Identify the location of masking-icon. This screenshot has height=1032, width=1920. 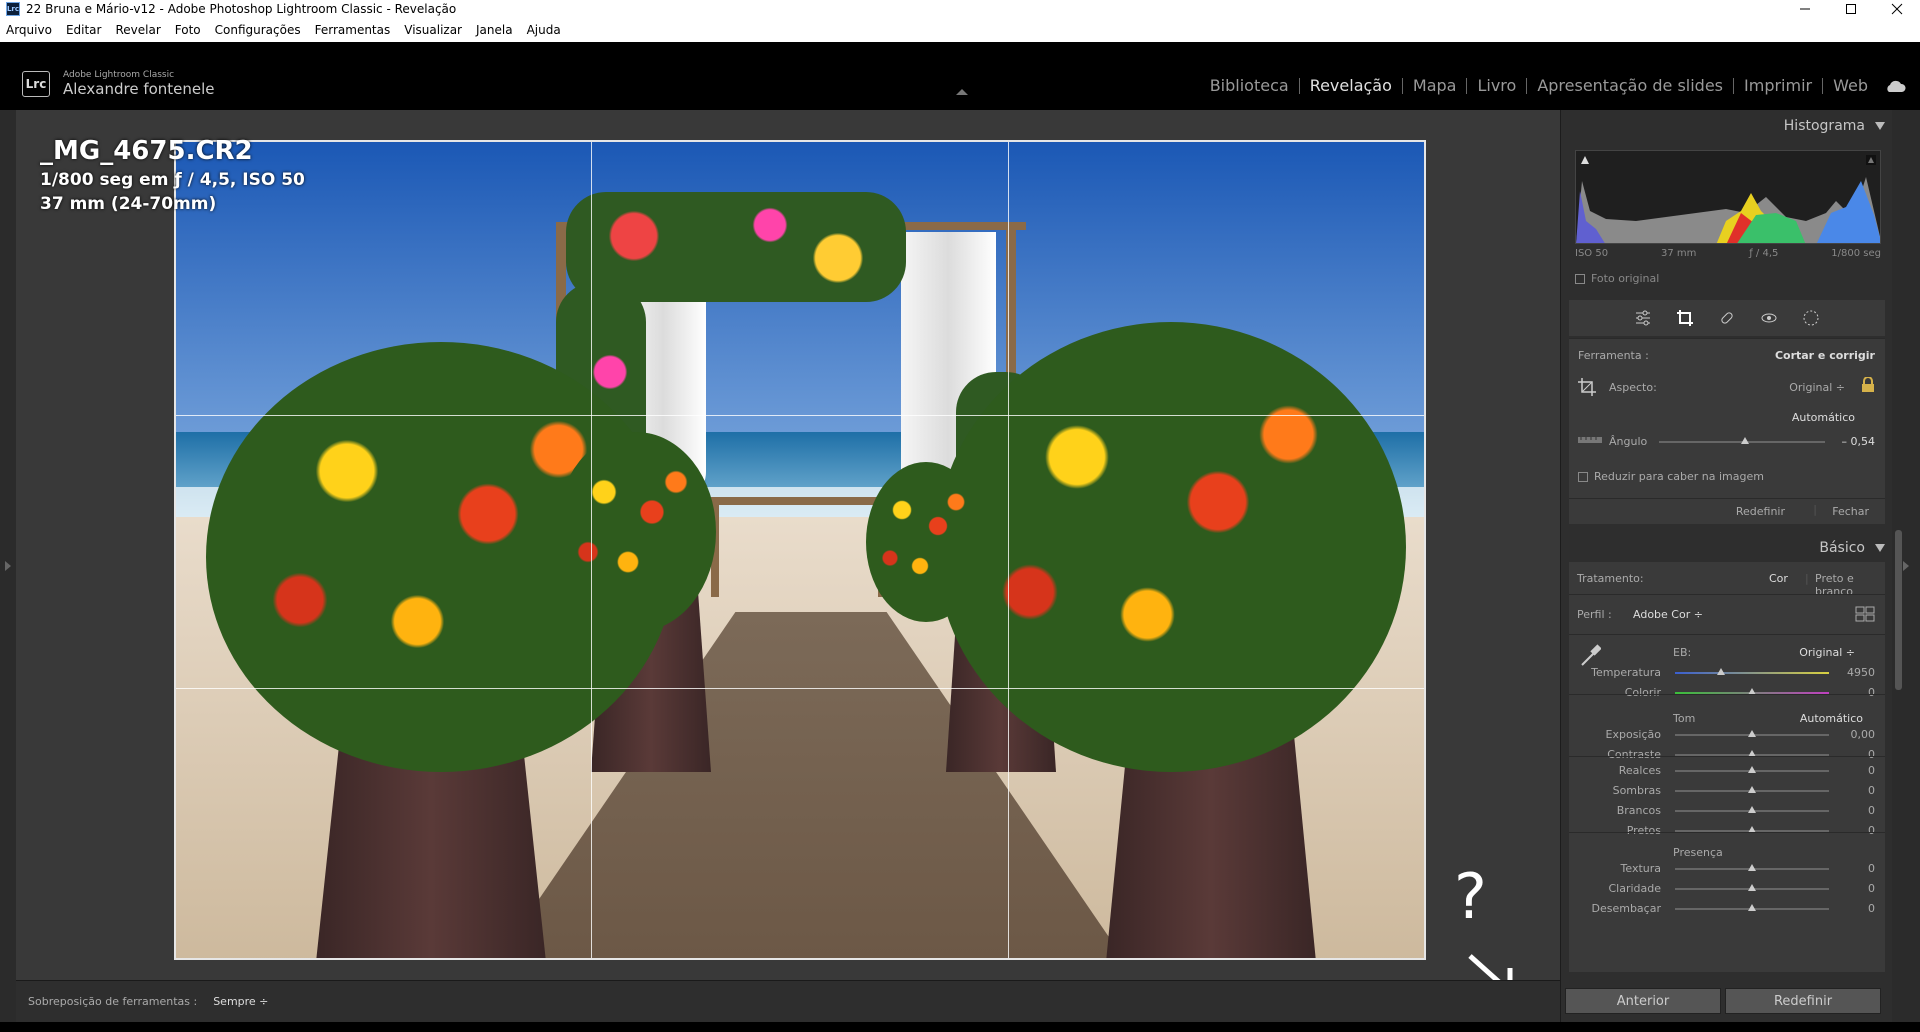
(1811, 318).